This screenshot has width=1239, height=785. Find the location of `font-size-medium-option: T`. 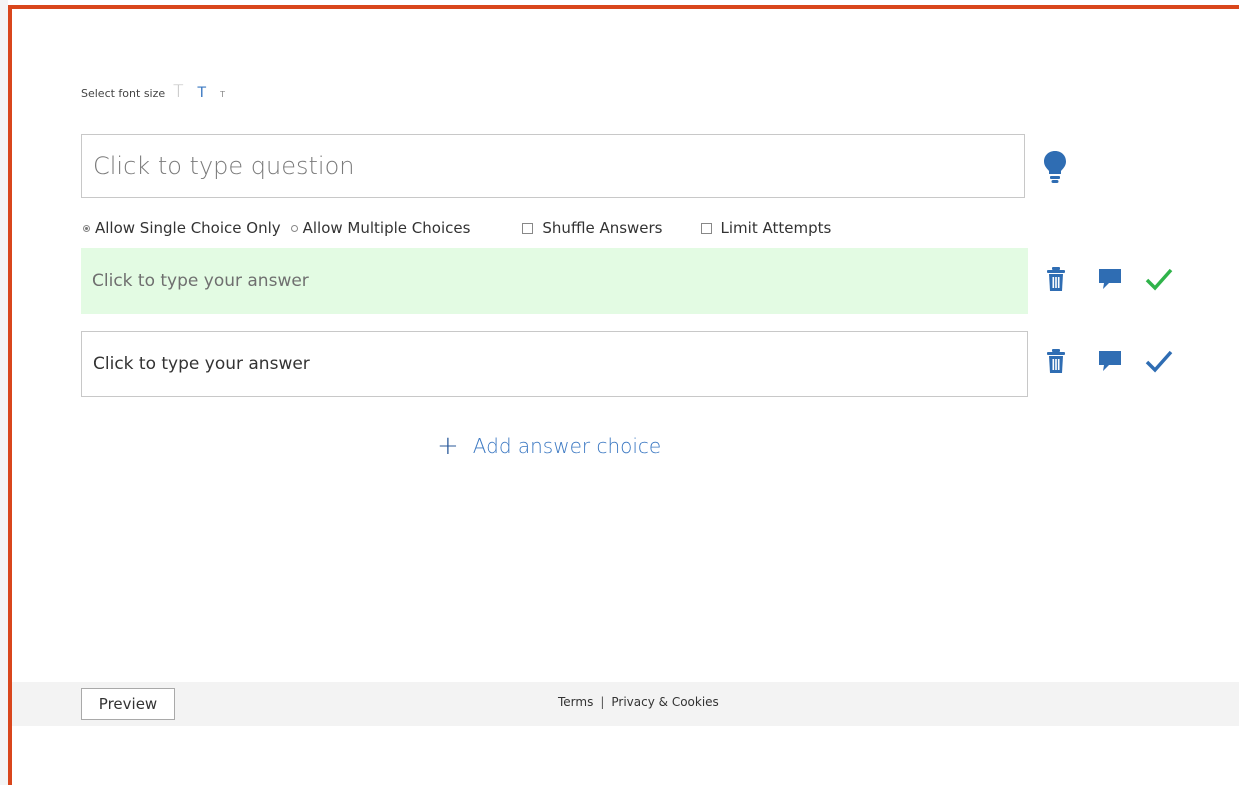

font-size-medium-option: T is located at coordinates (202, 93).